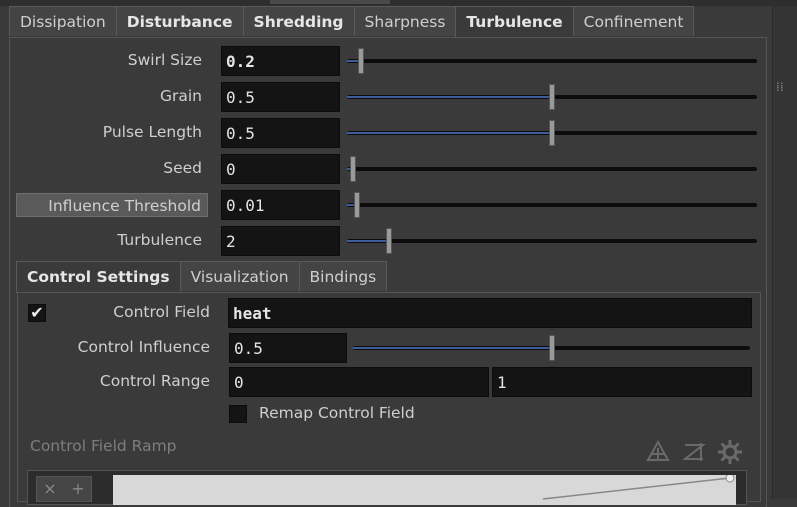  I want to click on grain-field: 0.5, so click(280, 97).